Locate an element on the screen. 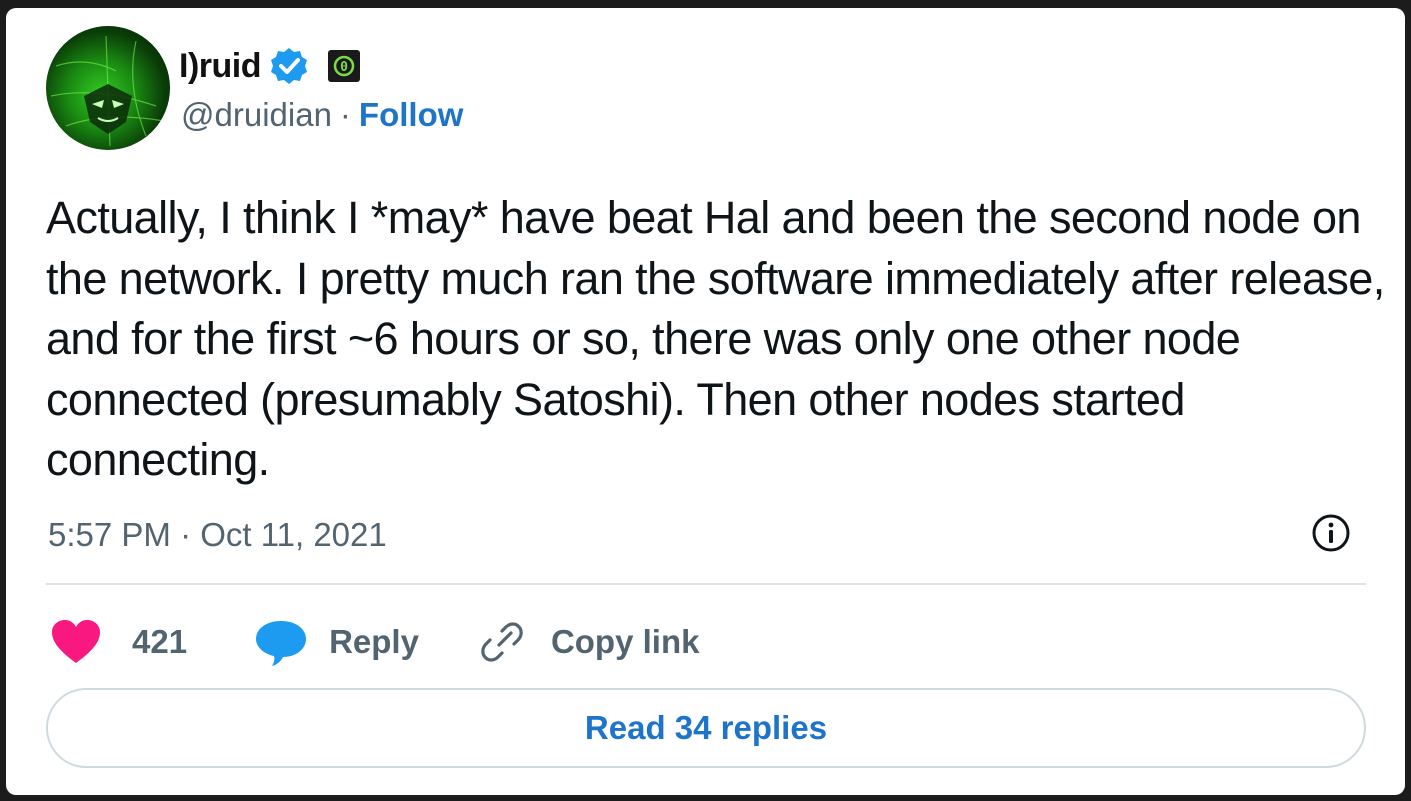 The height and width of the screenshot is (801, 1411). affiliate-badge-icon: 0 is located at coordinates (343, 66).